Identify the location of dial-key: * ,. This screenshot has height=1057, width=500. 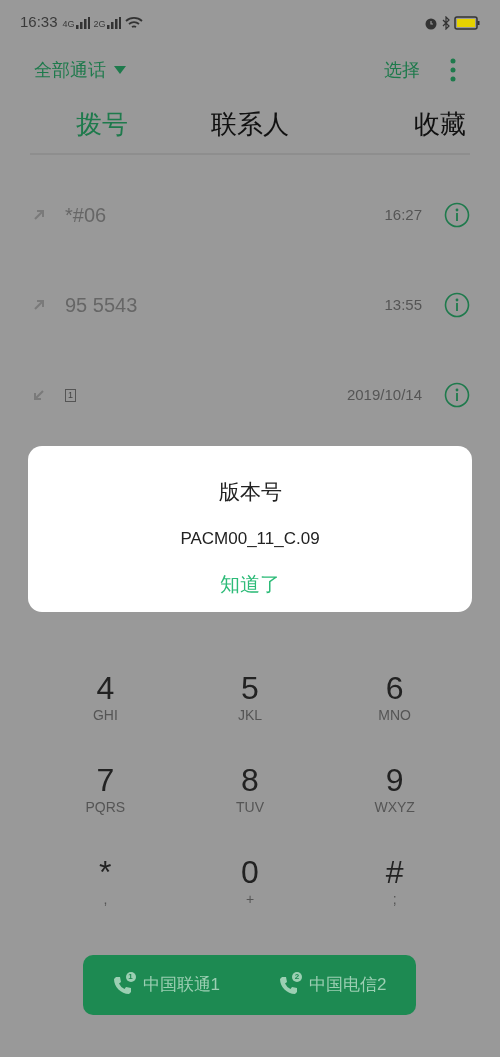
(105, 884).